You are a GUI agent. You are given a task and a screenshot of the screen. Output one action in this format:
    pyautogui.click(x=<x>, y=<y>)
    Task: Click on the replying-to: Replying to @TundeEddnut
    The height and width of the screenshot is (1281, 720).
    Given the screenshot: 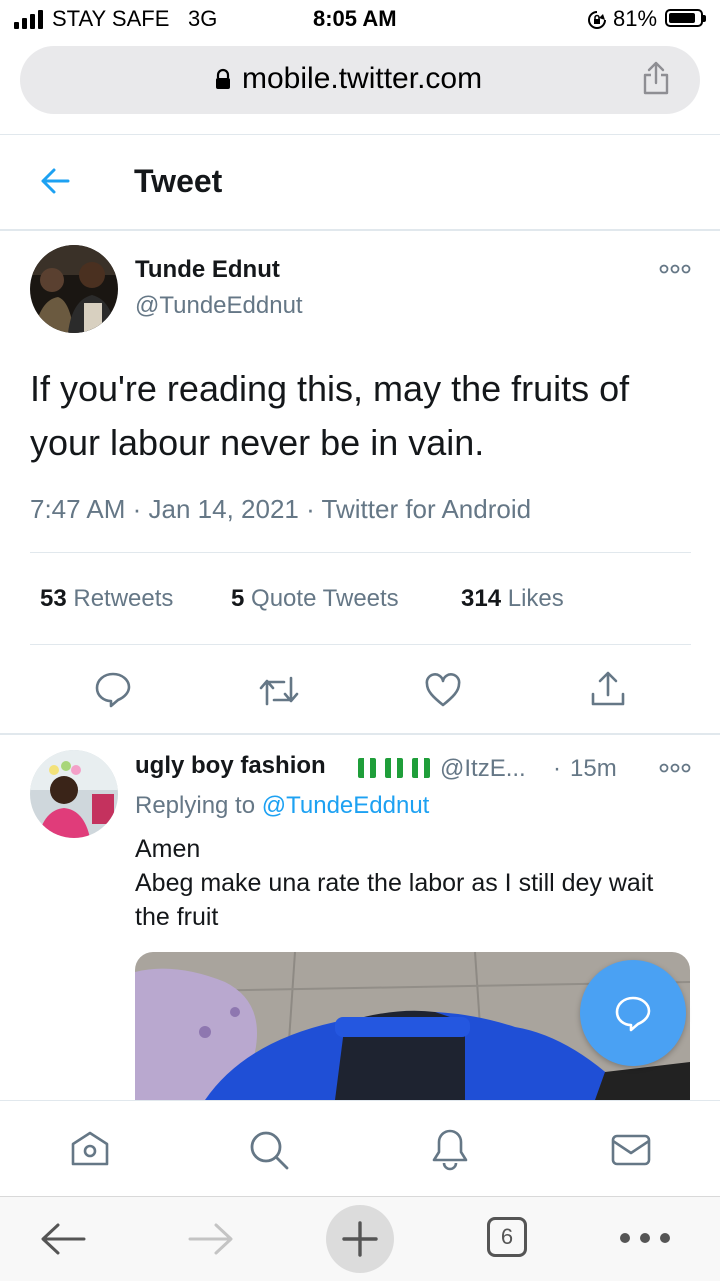 What is the action you would take?
    pyautogui.click(x=282, y=806)
    